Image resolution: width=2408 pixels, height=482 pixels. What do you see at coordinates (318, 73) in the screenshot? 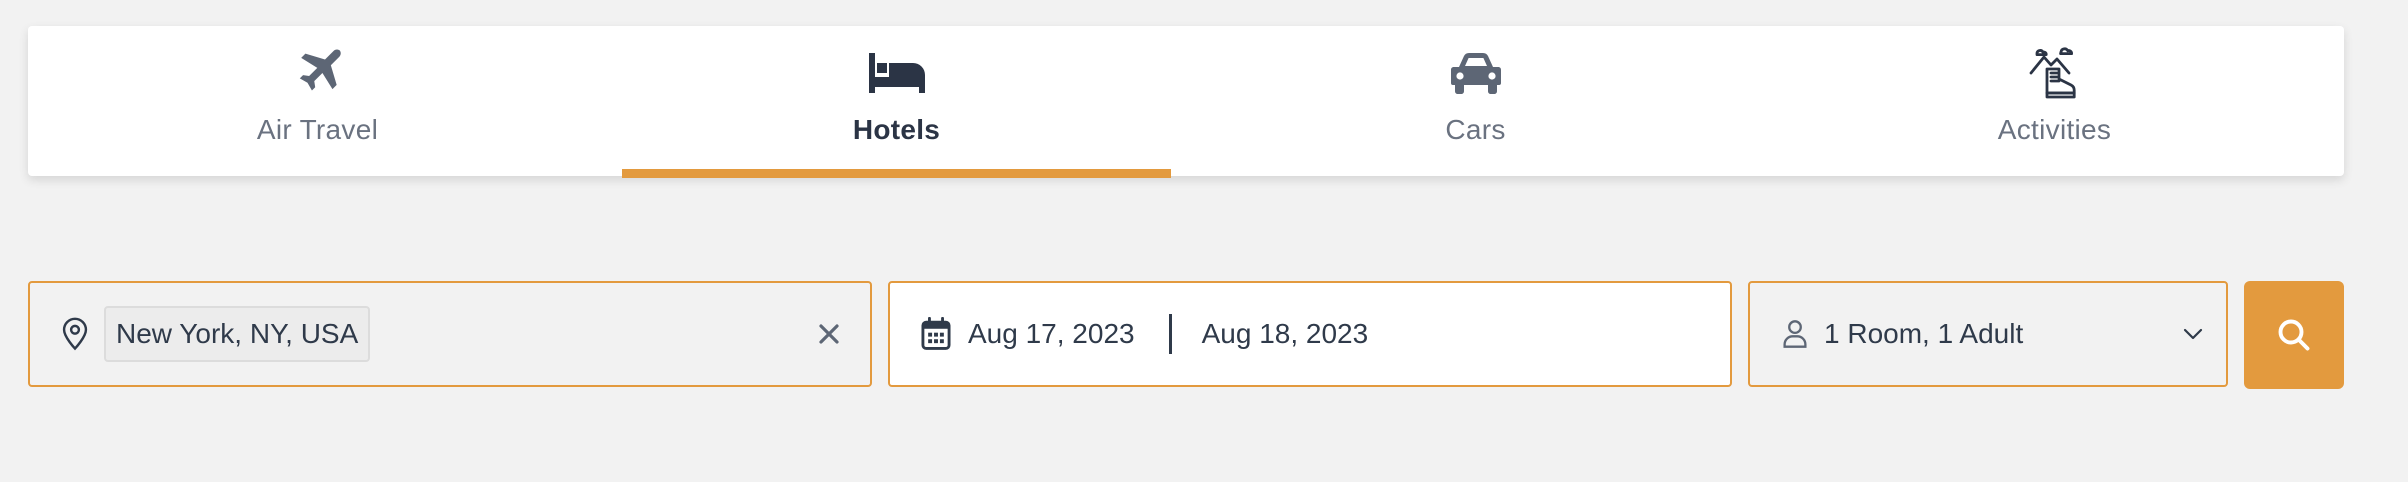
I see `plane-icon` at bounding box center [318, 73].